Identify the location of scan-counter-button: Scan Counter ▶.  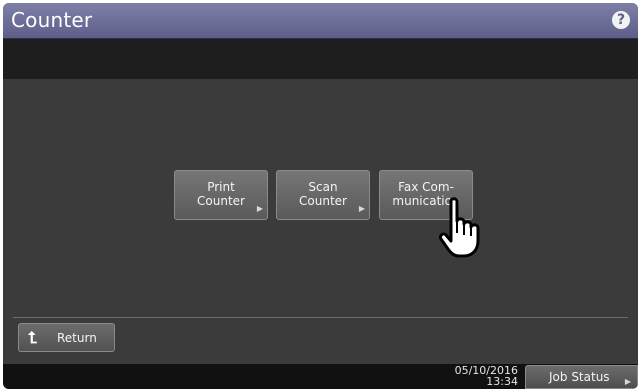
(323, 195).